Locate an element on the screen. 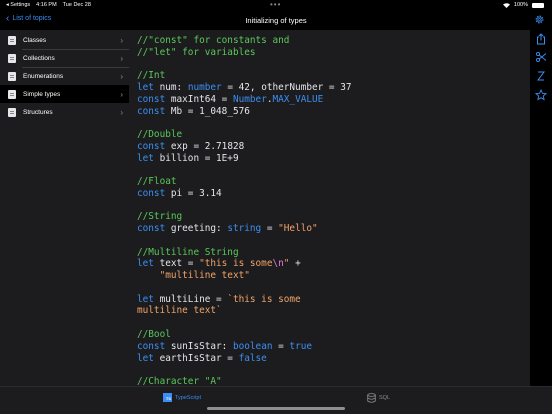 The height and width of the screenshot is (414, 552). code-line: const sunIsStar: boolean = true is located at coordinates (224, 346).